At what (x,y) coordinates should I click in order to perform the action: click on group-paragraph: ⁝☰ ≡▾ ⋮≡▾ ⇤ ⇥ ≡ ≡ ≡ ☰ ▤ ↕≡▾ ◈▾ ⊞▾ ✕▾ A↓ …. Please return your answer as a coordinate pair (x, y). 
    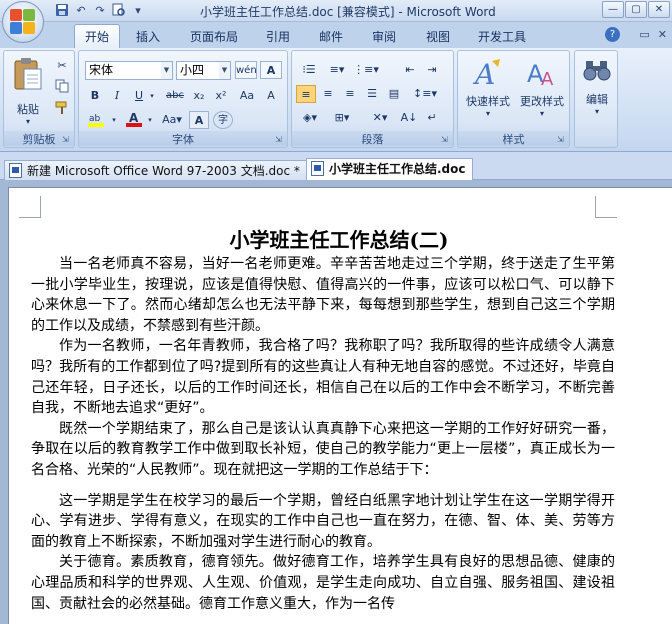
    Looking at the image, I should click on (372, 99).